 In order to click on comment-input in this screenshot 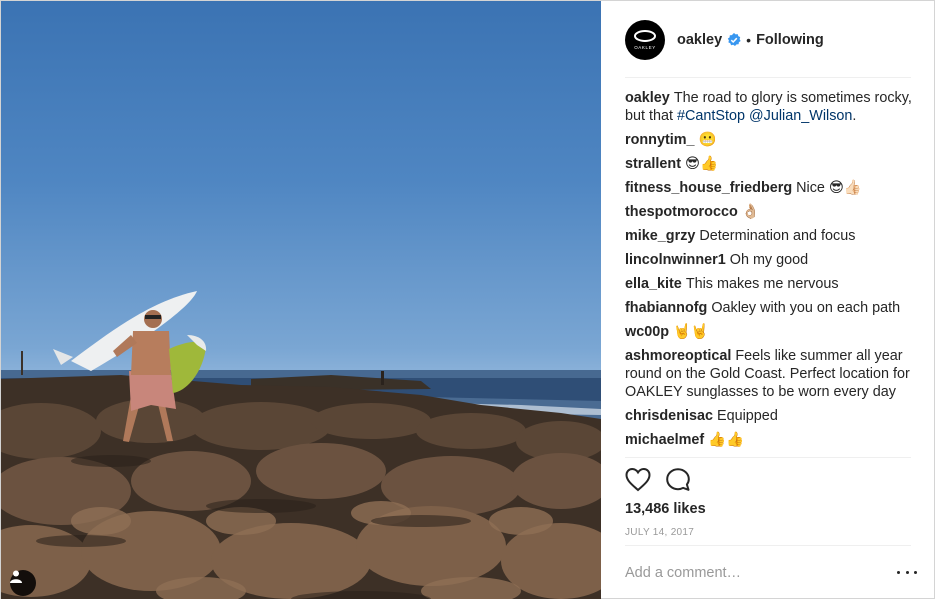, I will do `click(750, 573)`.